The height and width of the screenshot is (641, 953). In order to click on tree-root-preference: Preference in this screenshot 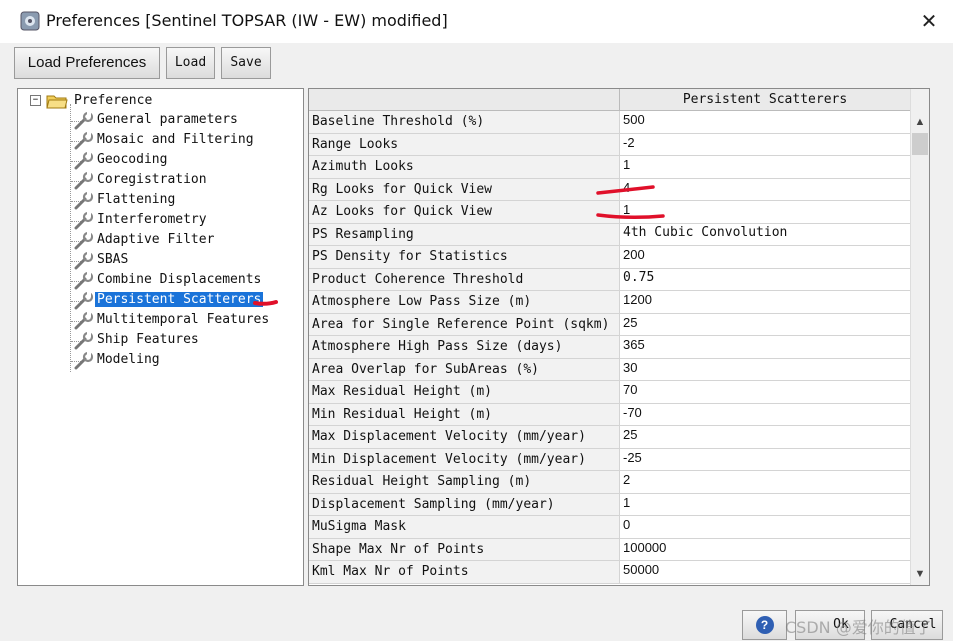, I will do `click(113, 101)`.